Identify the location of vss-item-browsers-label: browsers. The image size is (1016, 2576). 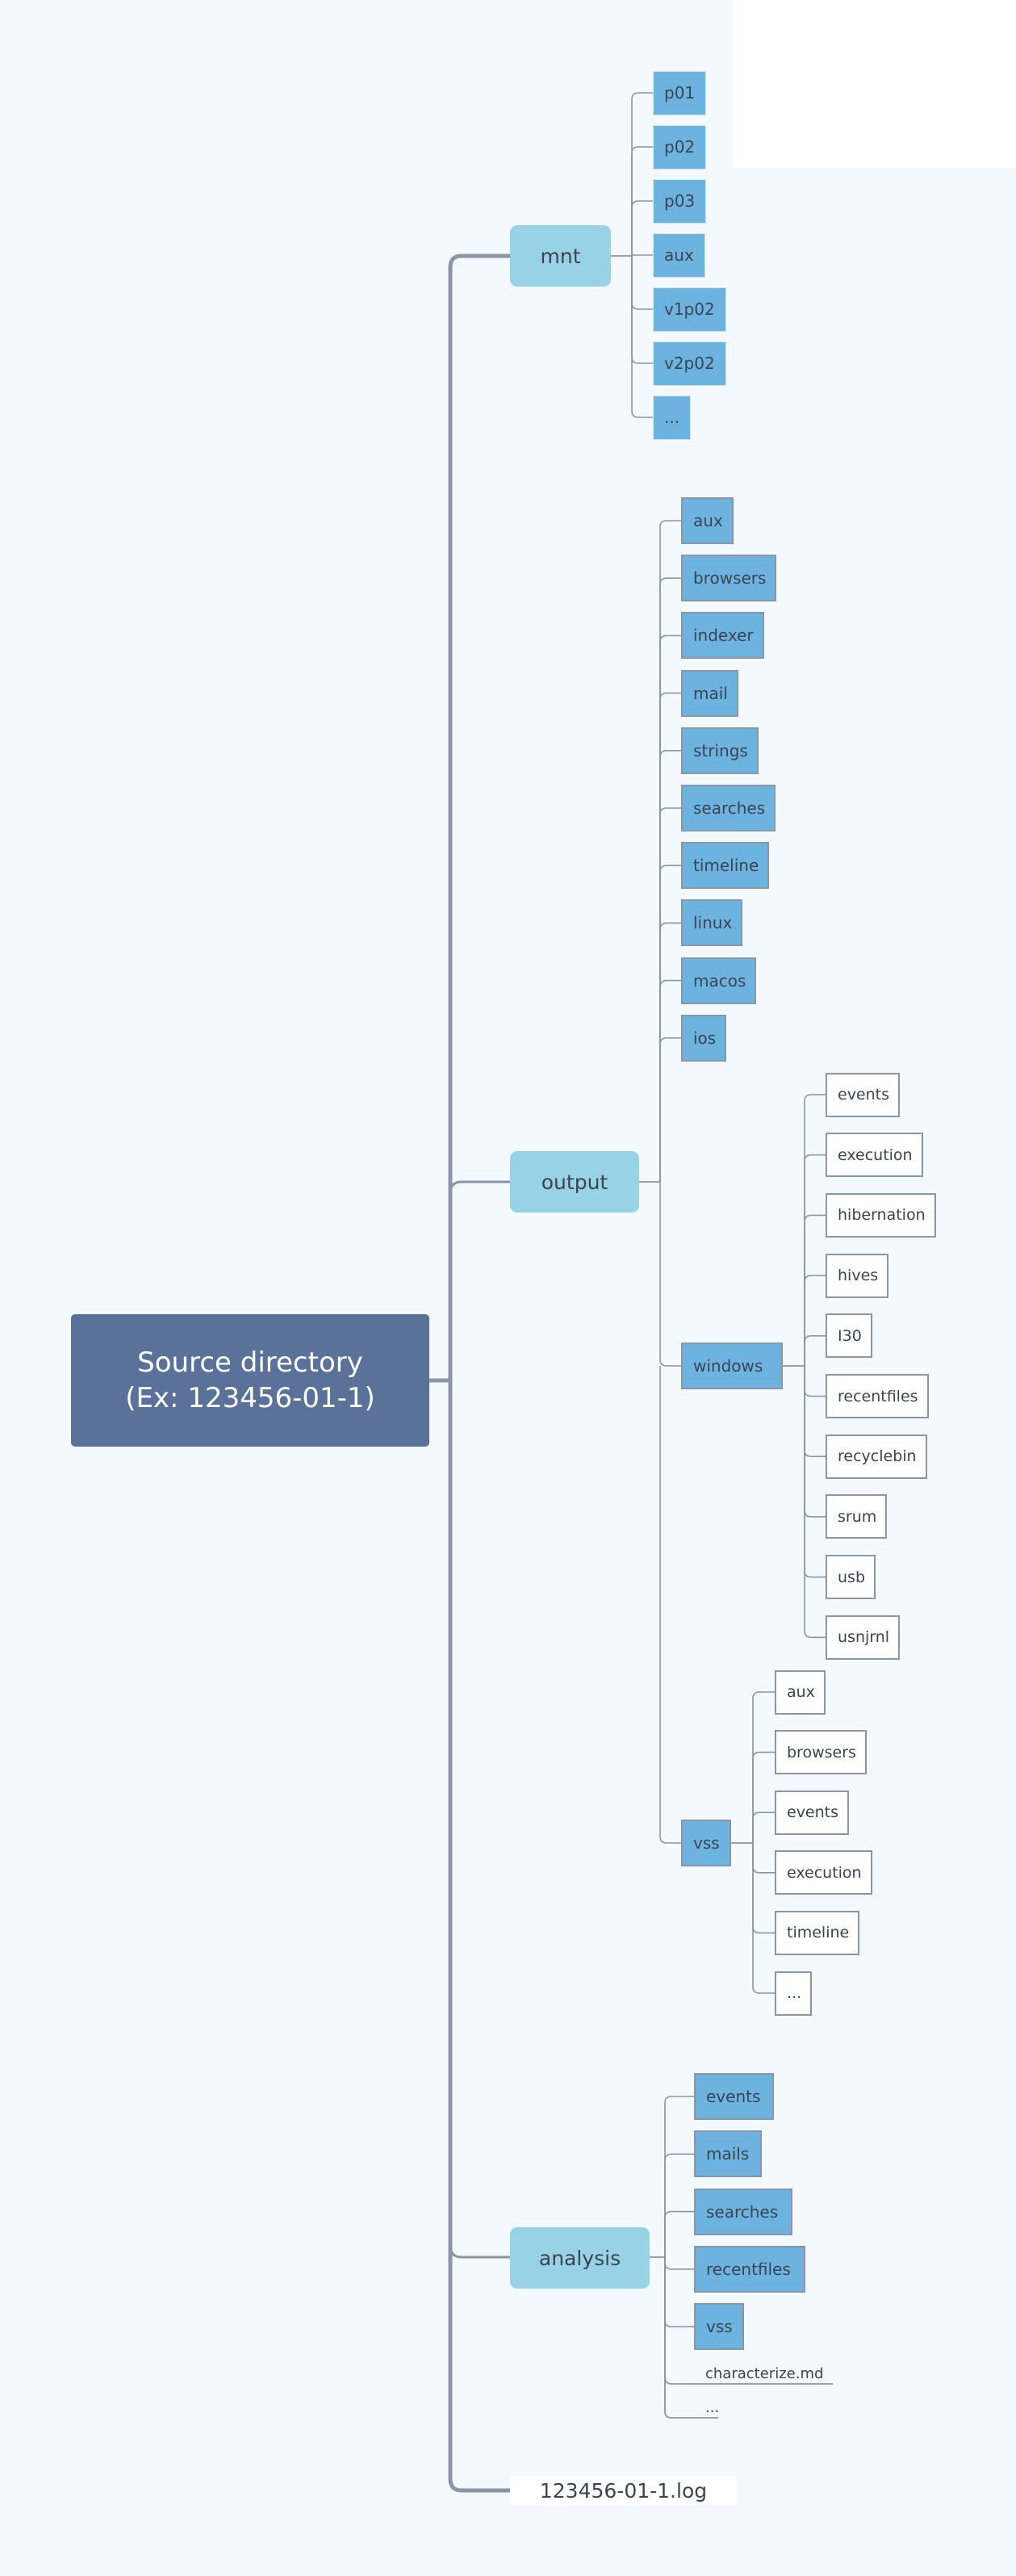
(821, 1752).